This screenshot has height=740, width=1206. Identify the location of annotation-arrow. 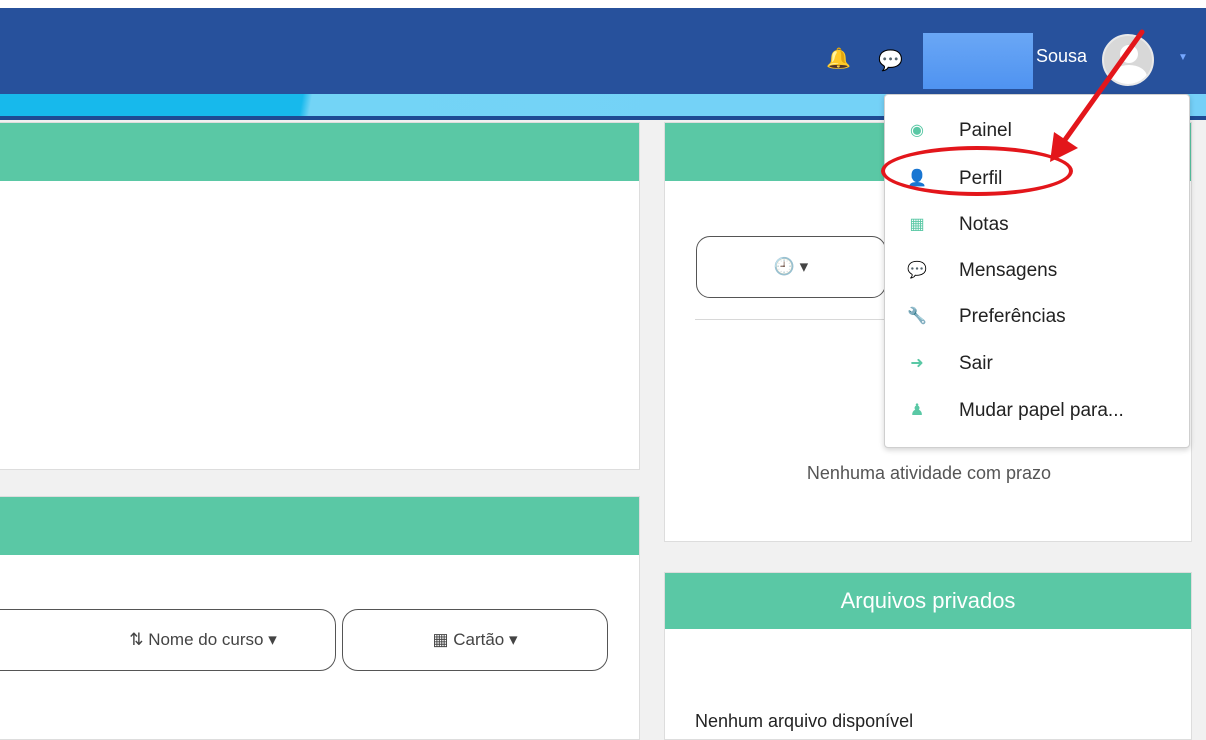
(1097, 95).